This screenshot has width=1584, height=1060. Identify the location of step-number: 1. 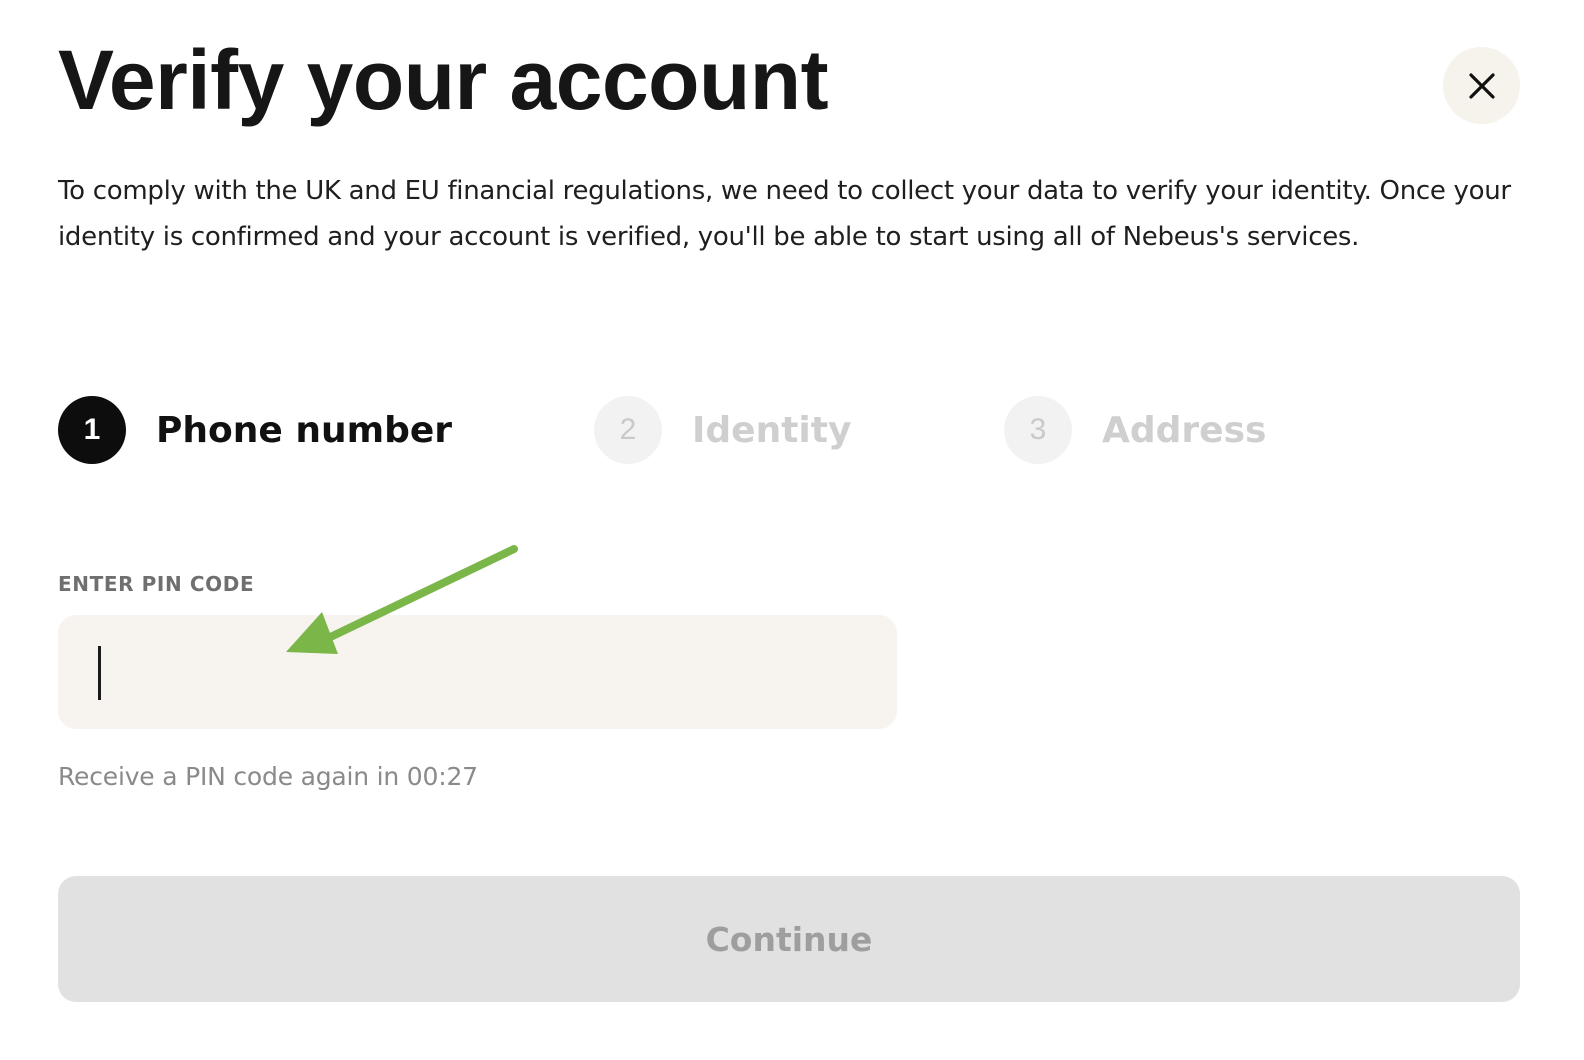
(92, 430).